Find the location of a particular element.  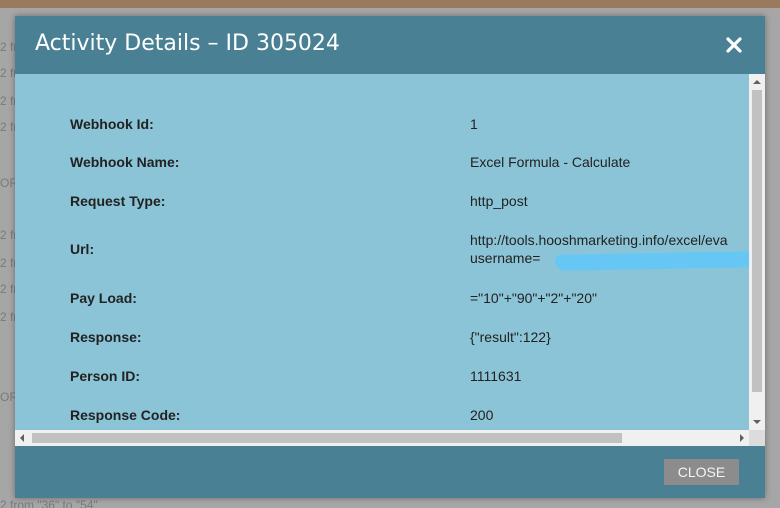

detail-label: Response: is located at coordinates (106, 337).